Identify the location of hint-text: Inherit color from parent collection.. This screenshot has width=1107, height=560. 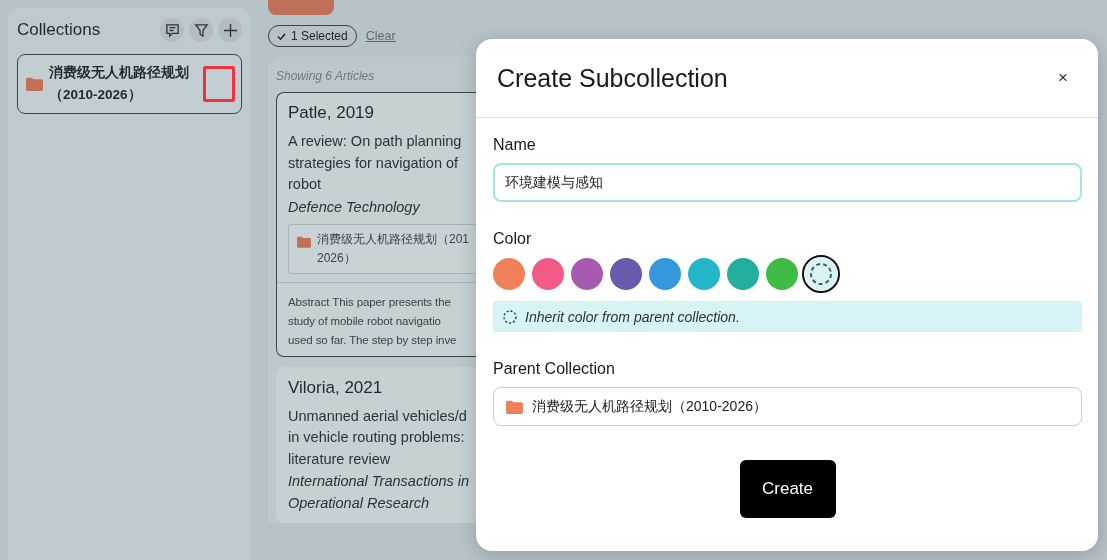
(632, 316).